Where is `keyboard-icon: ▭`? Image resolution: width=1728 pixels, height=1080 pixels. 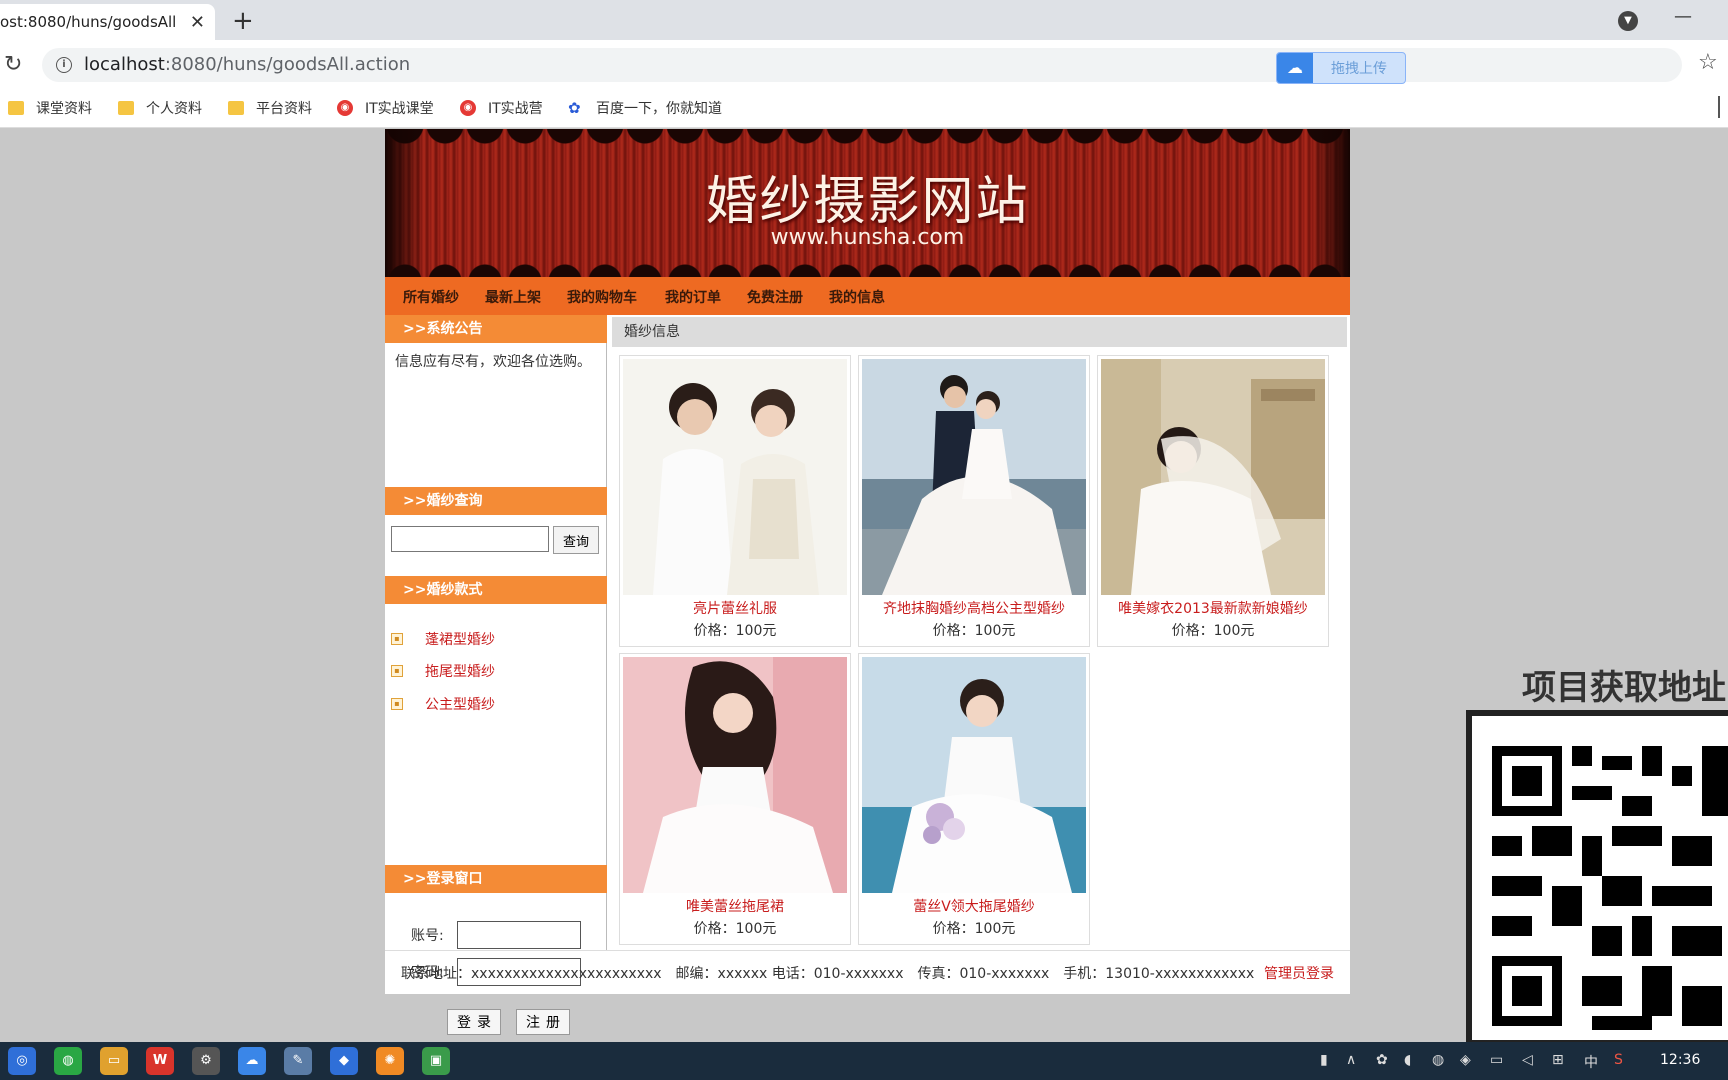 keyboard-icon: ▭ is located at coordinates (1496, 1060).